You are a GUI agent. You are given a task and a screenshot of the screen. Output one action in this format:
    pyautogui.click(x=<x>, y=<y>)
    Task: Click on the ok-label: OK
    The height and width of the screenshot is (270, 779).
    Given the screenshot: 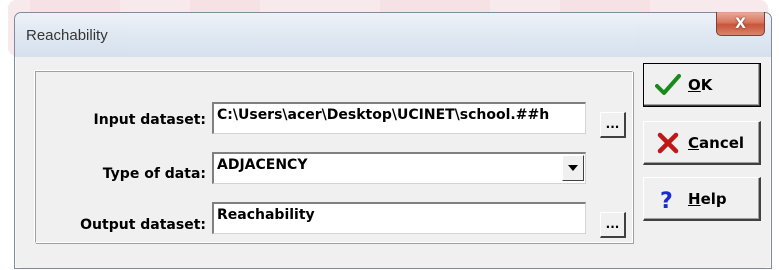 What is the action you would take?
    pyautogui.click(x=700, y=85)
    